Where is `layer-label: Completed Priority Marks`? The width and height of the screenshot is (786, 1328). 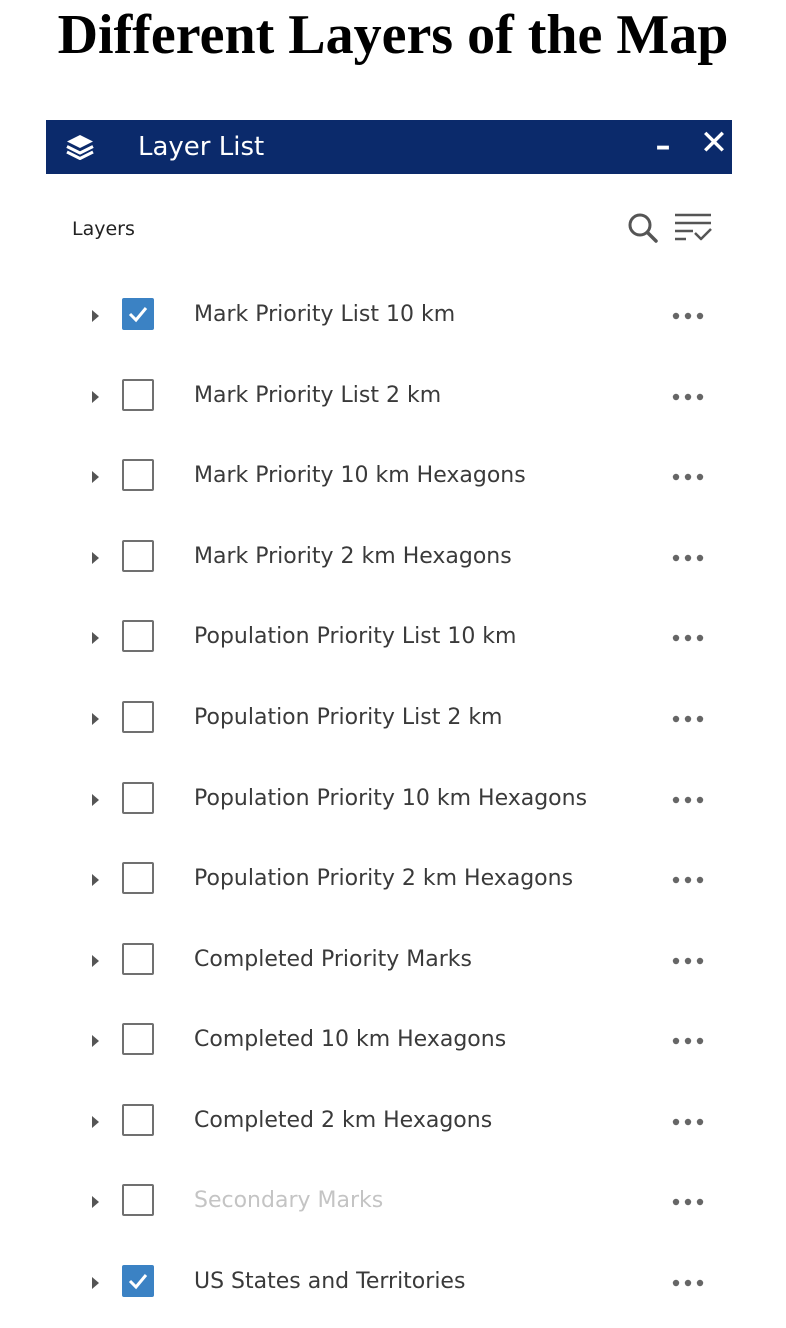 layer-label: Completed Priority Marks is located at coordinates (333, 959).